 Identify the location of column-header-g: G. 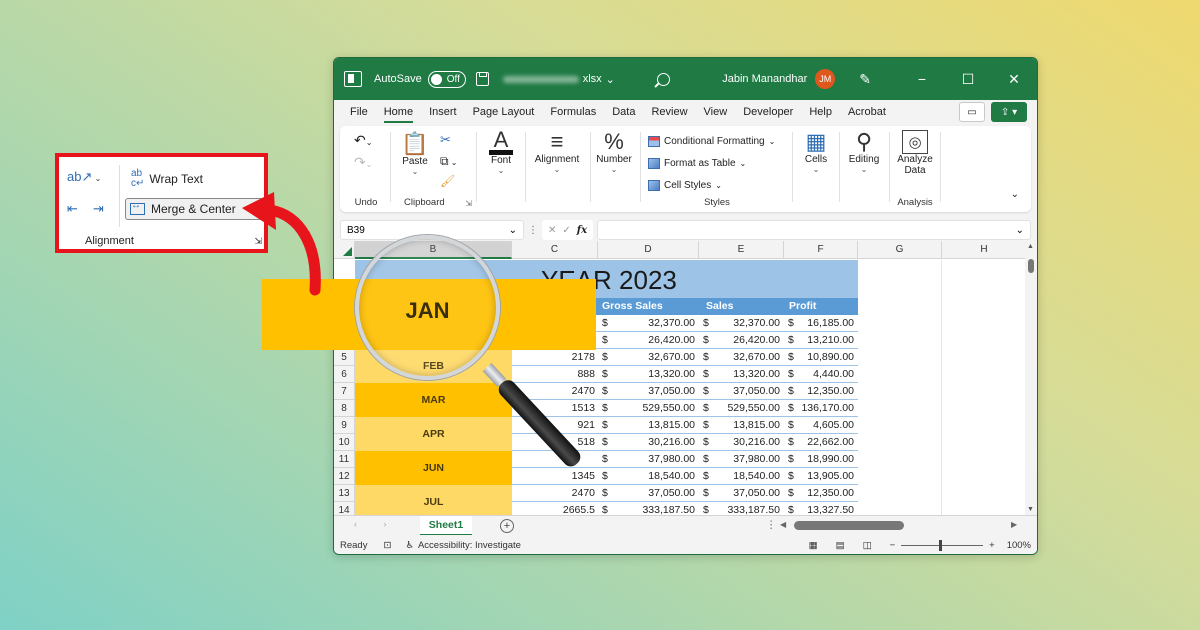
(900, 250).